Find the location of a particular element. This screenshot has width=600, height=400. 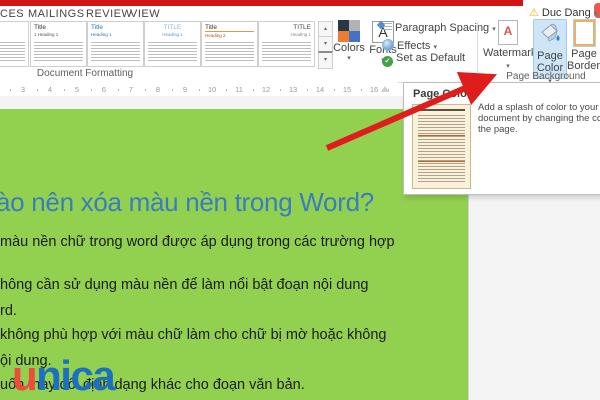

check-icon: ✔ is located at coordinates (387, 61).